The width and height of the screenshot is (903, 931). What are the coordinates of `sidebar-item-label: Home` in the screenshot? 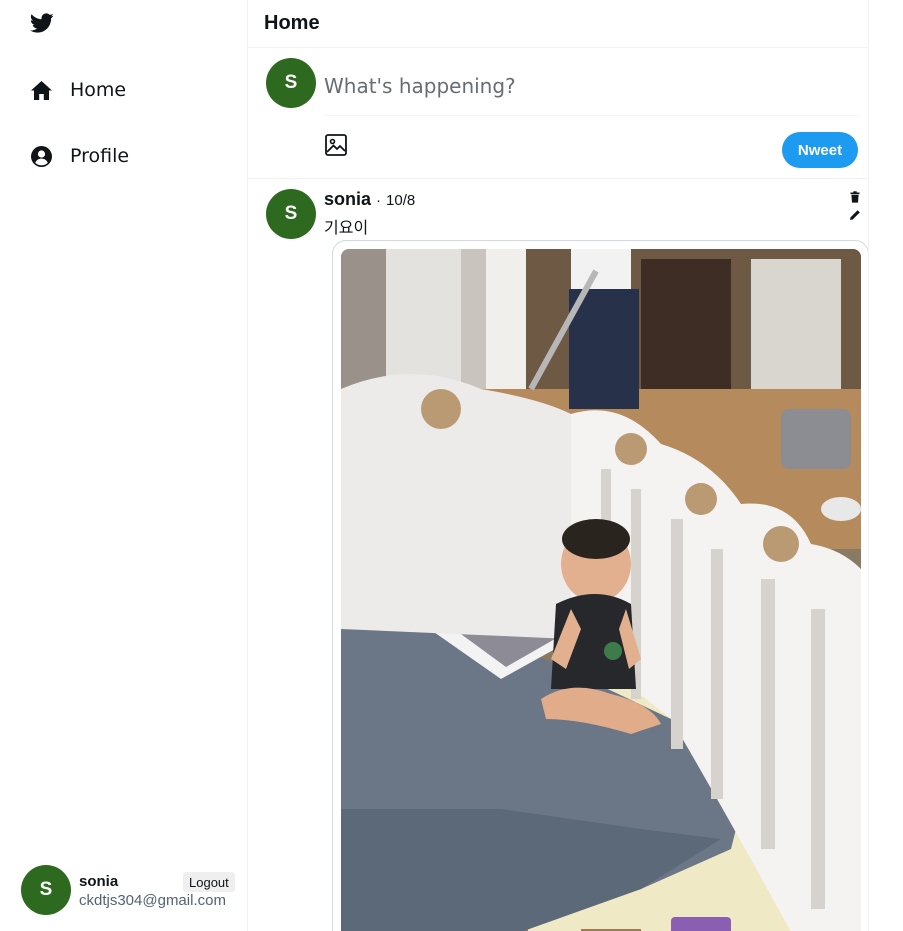 It's located at (98, 90).